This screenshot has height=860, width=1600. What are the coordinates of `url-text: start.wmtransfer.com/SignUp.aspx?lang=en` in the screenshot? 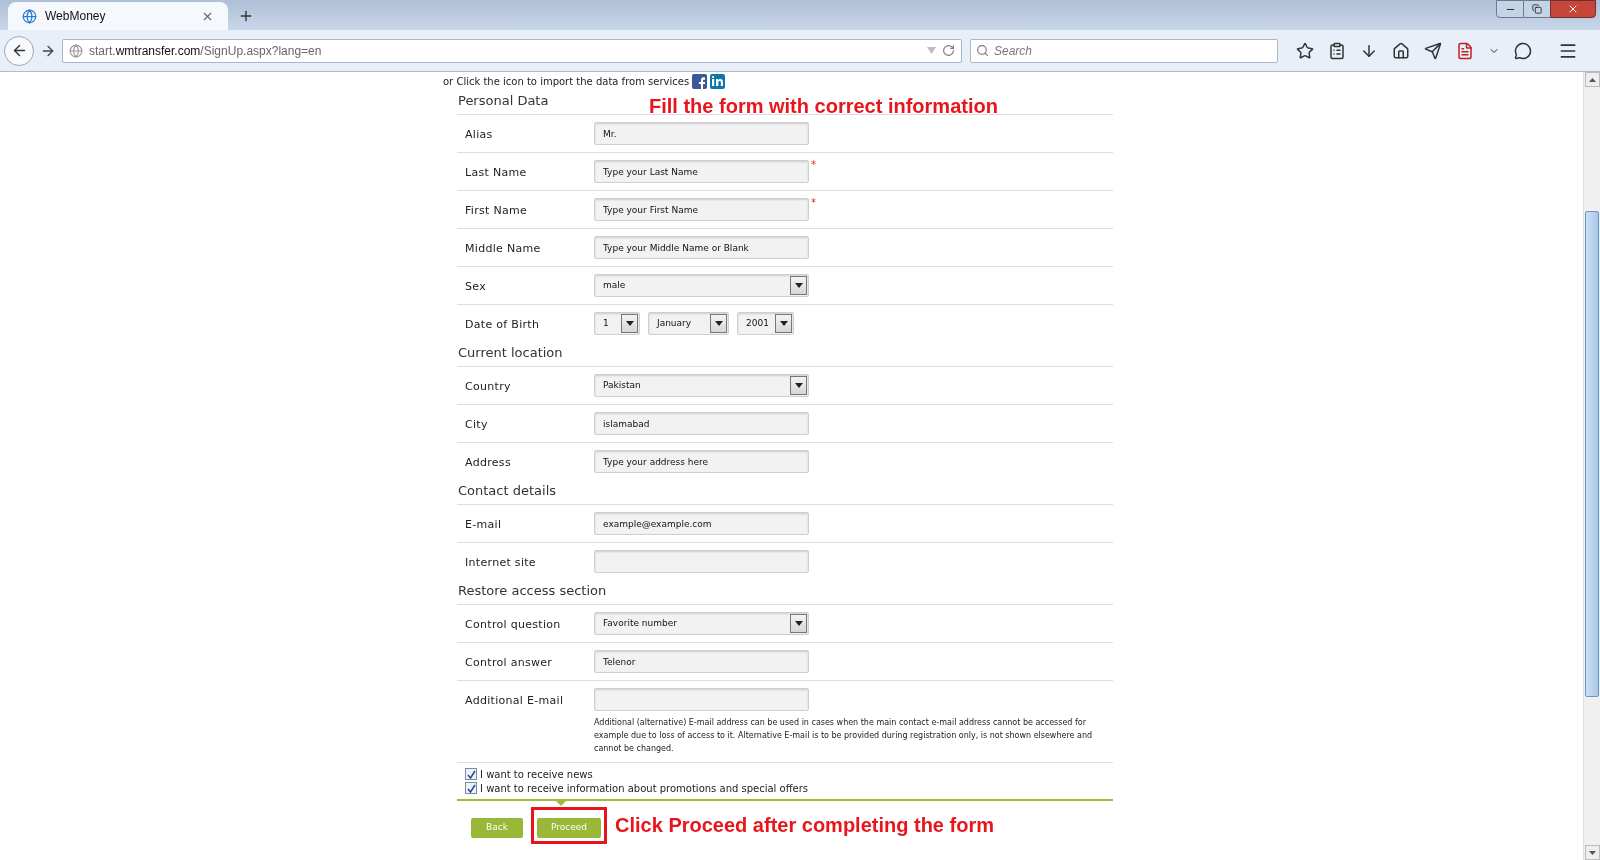 It's located at (206, 51).